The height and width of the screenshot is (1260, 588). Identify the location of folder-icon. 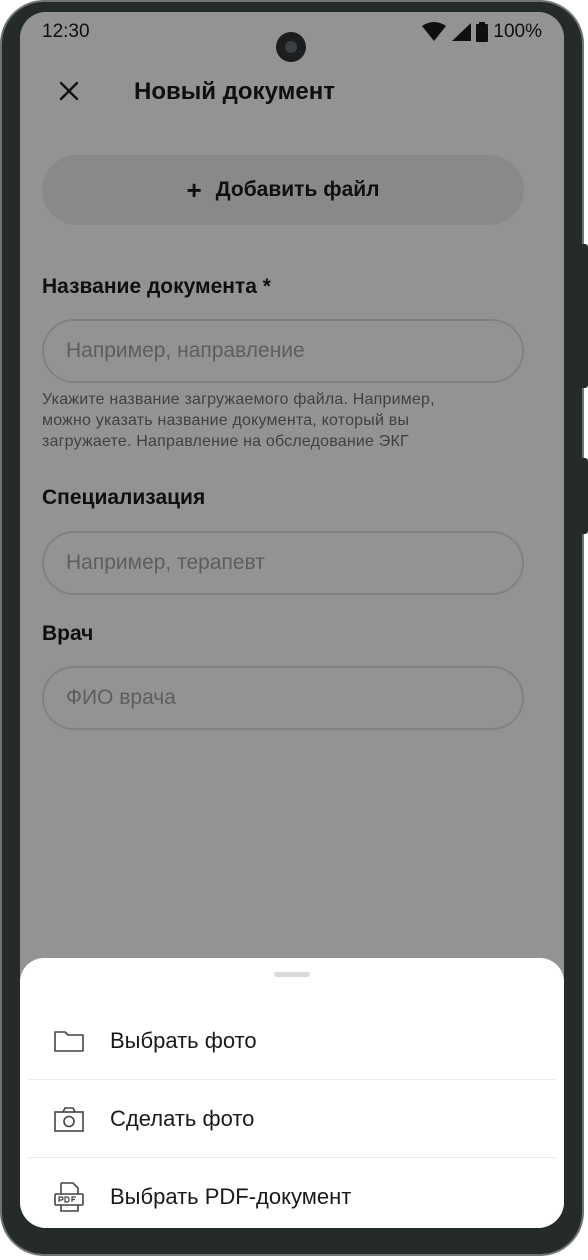
(69, 1041).